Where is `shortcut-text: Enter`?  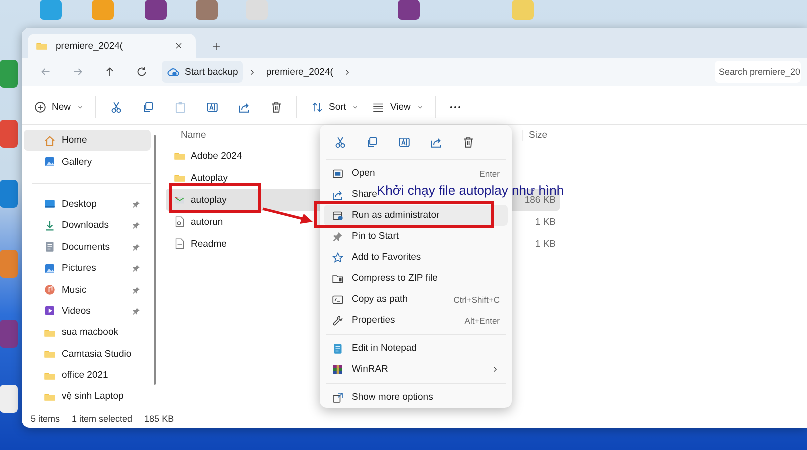
shortcut-text: Enter is located at coordinates (490, 173).